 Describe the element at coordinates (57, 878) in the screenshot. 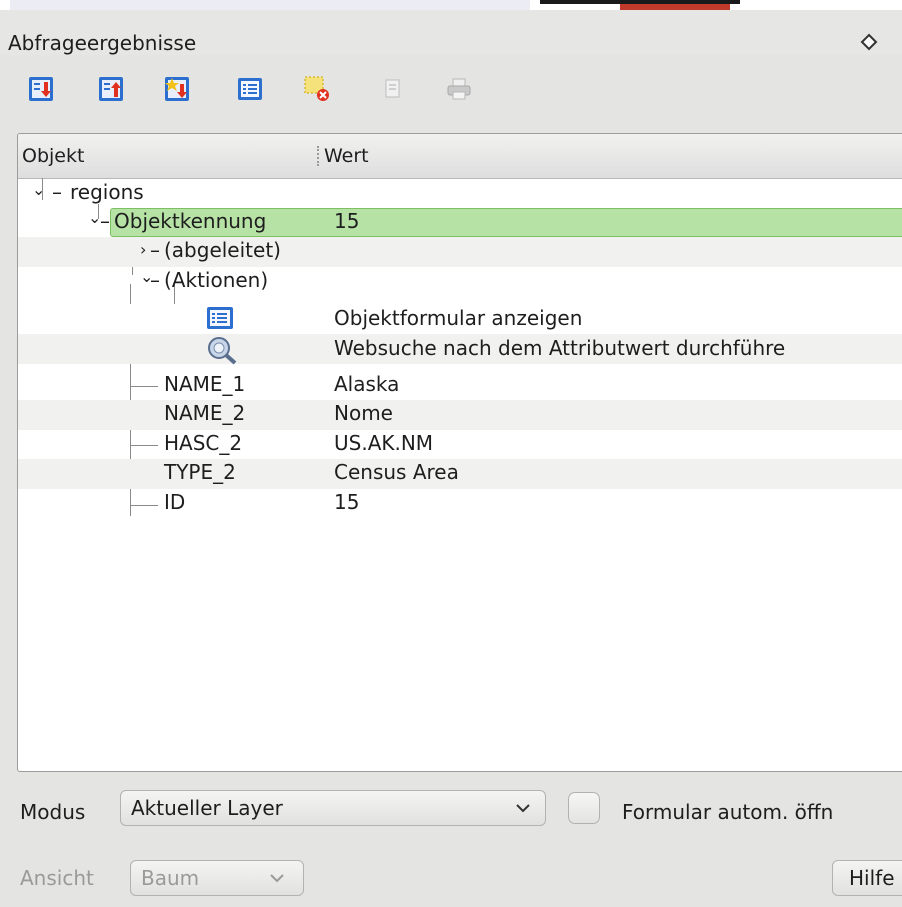

I see `view-label: Ansicht` at that location.